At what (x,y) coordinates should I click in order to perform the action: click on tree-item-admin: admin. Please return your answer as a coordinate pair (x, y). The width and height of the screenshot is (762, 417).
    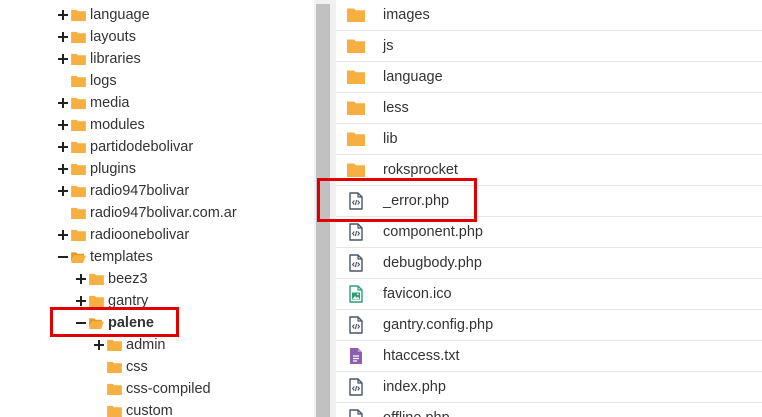
    Looking at the image, I should click on (129, 345).